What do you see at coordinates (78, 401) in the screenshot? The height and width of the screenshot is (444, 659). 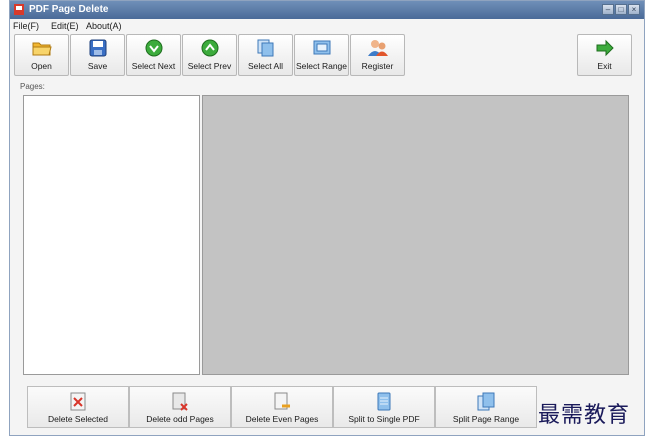 I see `delete-page-icon` at bounding box center [78, 401].